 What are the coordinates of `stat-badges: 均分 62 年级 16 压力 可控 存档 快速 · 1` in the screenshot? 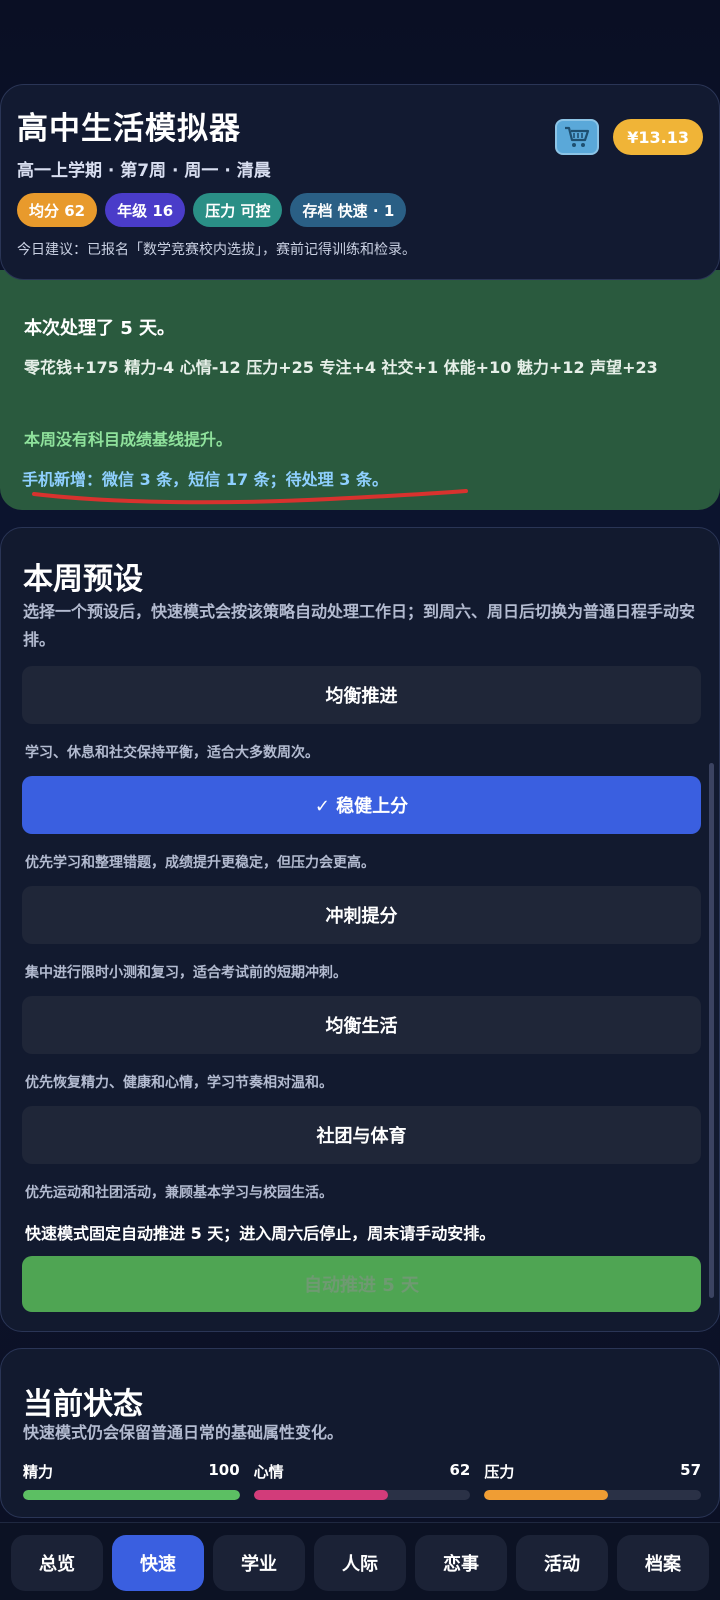 It's located at (360, 210).